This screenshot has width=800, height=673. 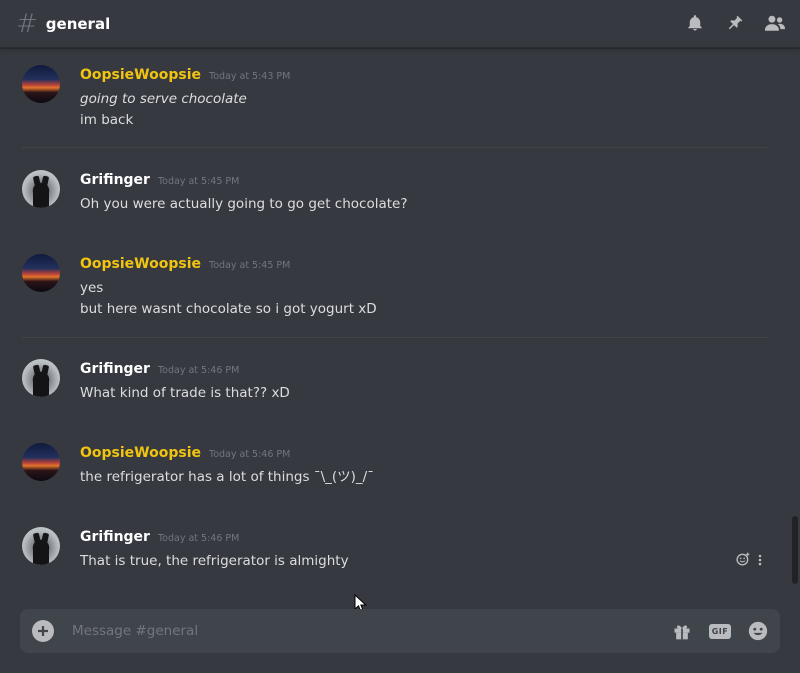 I want to click on hashtag-icon: #, so click(x=27, y=23).